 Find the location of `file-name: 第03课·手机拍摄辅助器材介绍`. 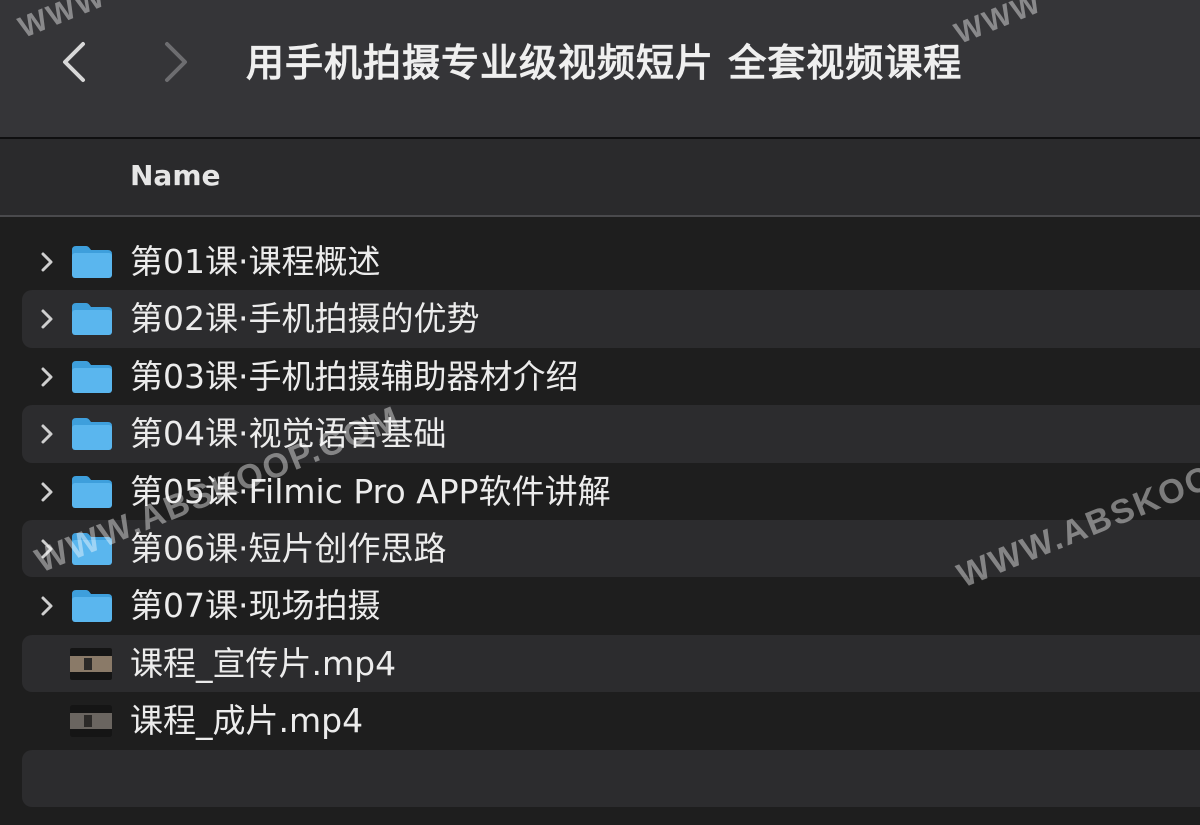

file-name: 第03课·手机拍摄辅助器材介绍 is located at coordinates (354, 376).